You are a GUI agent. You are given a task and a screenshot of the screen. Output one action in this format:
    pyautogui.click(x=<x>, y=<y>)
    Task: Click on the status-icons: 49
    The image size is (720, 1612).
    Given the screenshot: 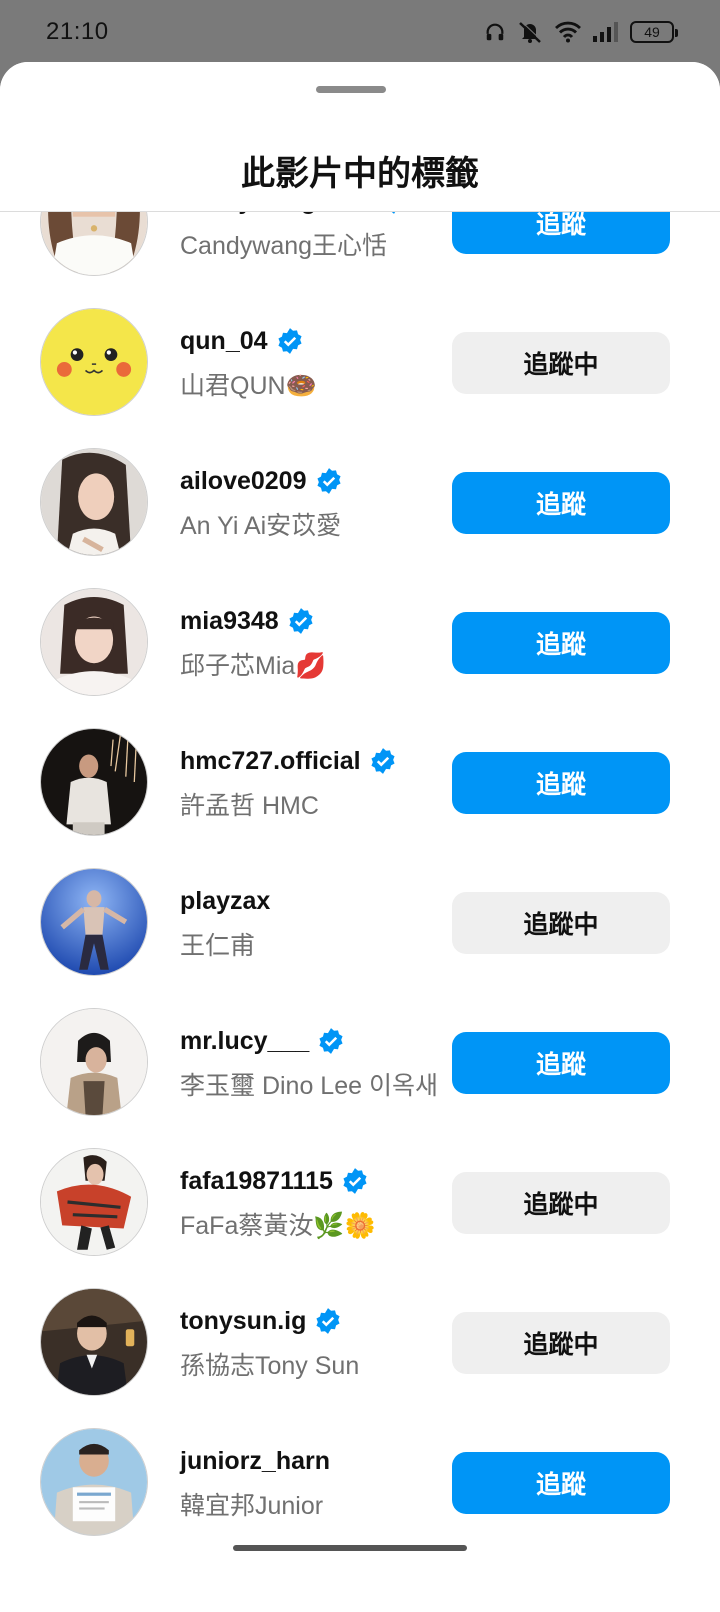 What is the action you would take?
    pyautogui.click(x=581, y=32)
    